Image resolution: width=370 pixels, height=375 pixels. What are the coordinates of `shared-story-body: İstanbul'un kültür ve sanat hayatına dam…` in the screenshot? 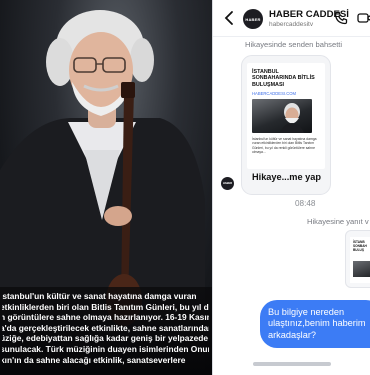 It's located at (284, 146).